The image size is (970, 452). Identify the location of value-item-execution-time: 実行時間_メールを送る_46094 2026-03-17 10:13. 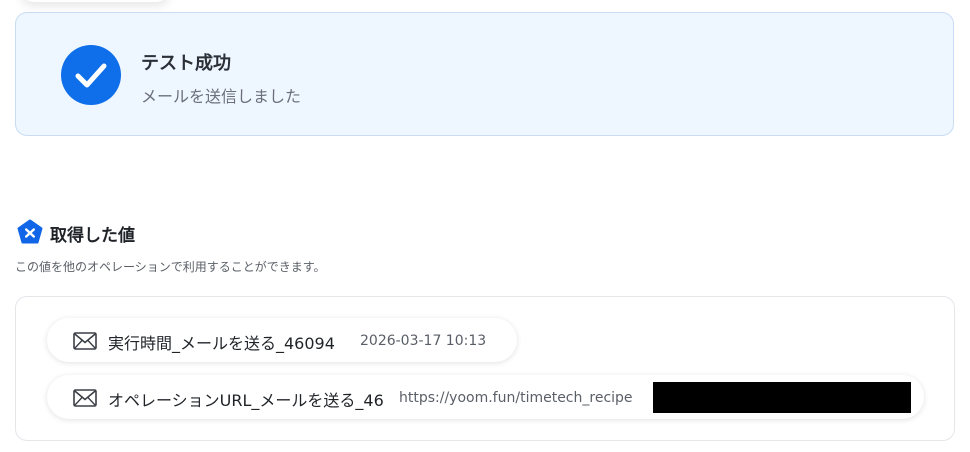
(282, 340).